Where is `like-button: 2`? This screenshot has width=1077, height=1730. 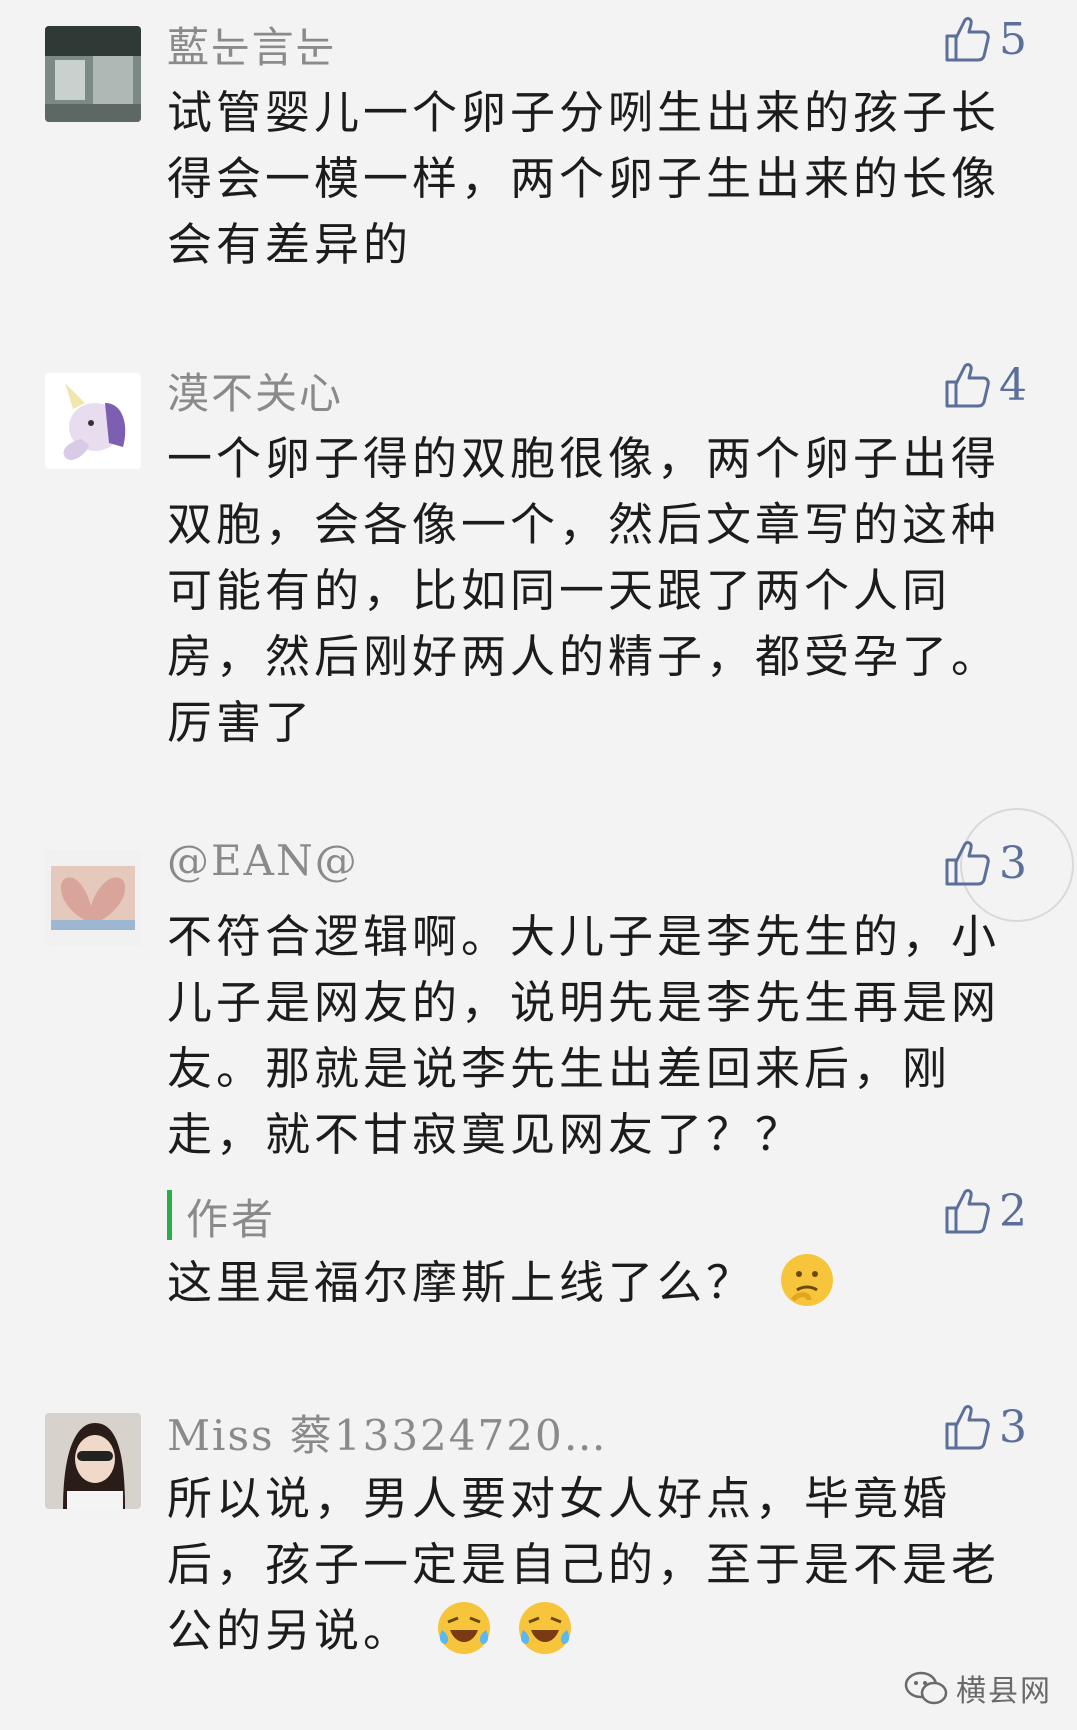 like-button: 2 is located at coordinates (985, 1211).